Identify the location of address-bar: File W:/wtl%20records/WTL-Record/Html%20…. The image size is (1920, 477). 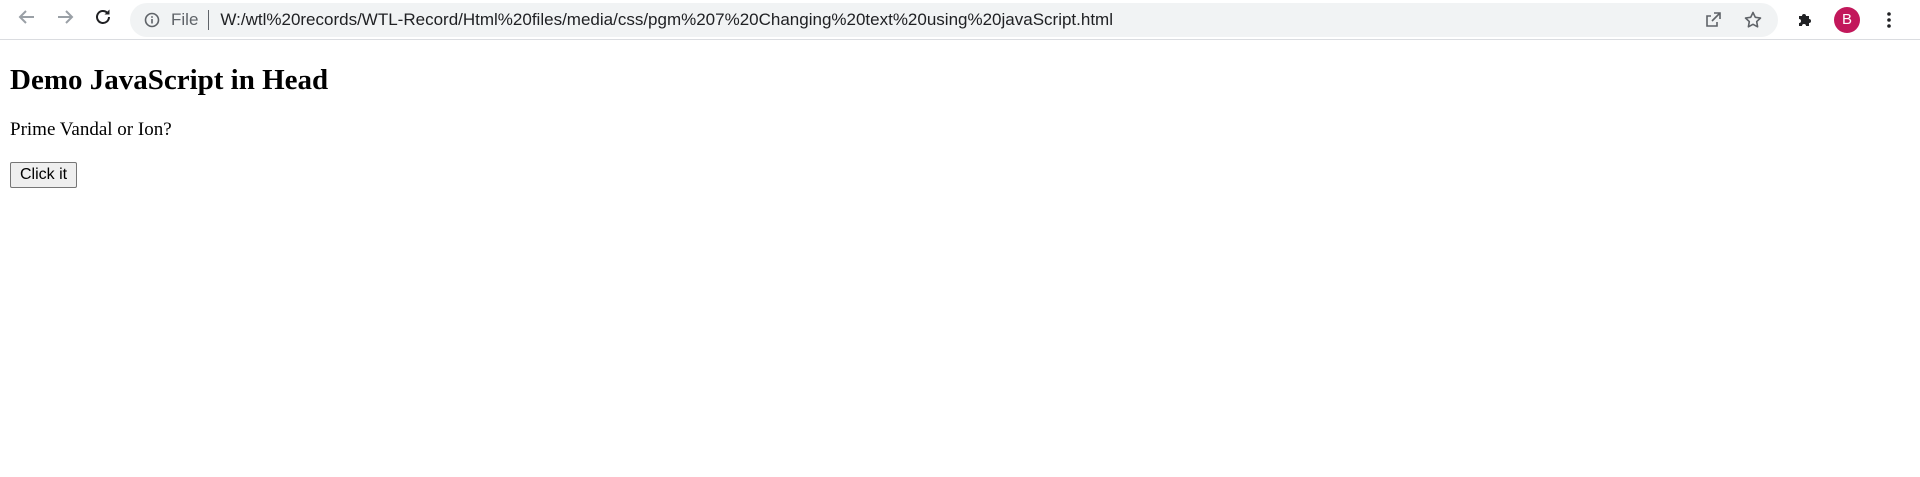
(954, 19).